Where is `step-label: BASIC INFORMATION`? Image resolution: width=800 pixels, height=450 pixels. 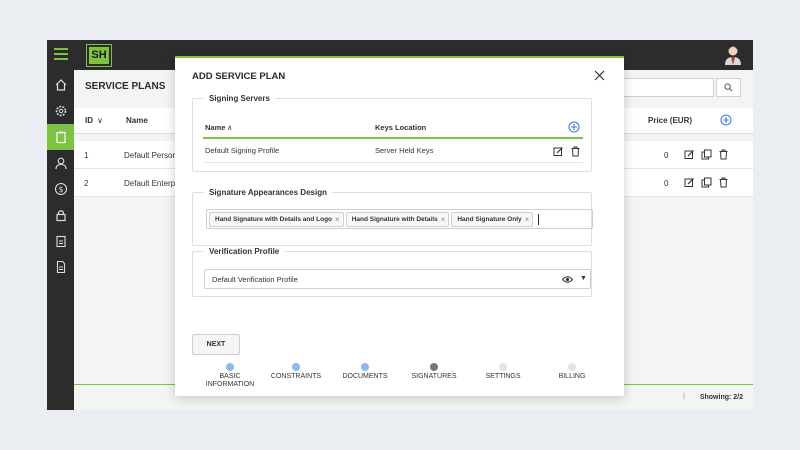 step-label: BASIC INFORMATION is located at coordinates (230, 380).